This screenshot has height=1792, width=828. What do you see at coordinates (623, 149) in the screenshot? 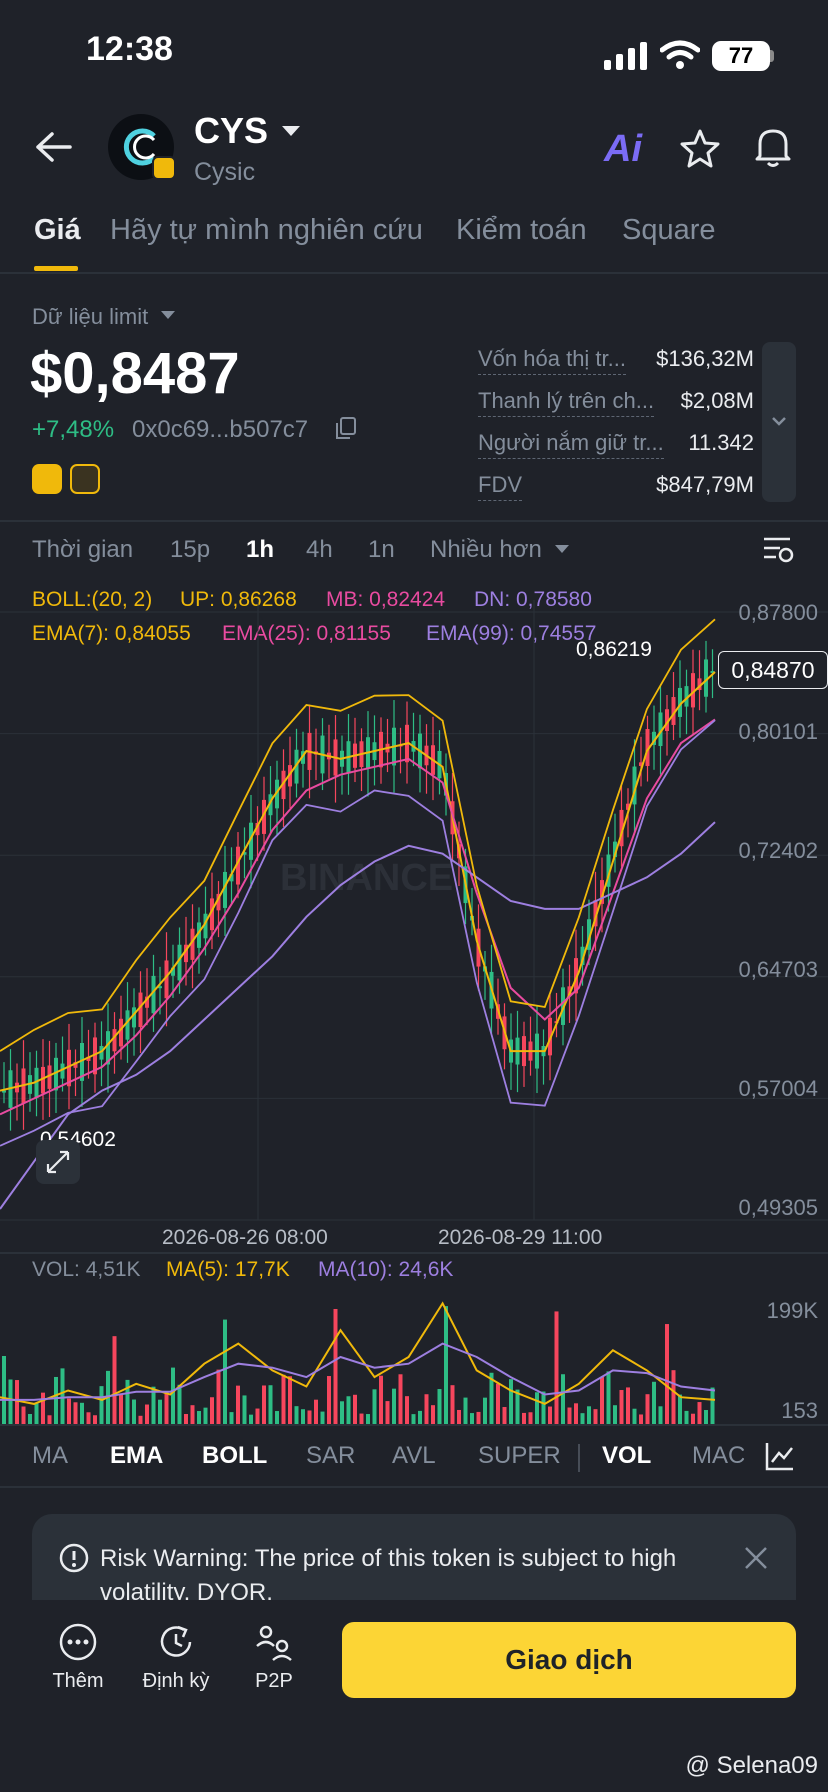
I see `ai-assistant-icon: Ai` at bounding box center [623, 149].